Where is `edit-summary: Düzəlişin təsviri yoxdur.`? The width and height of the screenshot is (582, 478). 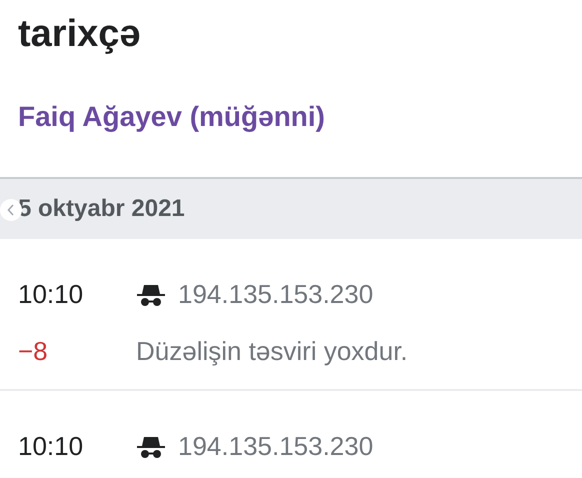
edit-summary: Düzəlişin təsviri yoxdur. is located at coordinates (272, 351).